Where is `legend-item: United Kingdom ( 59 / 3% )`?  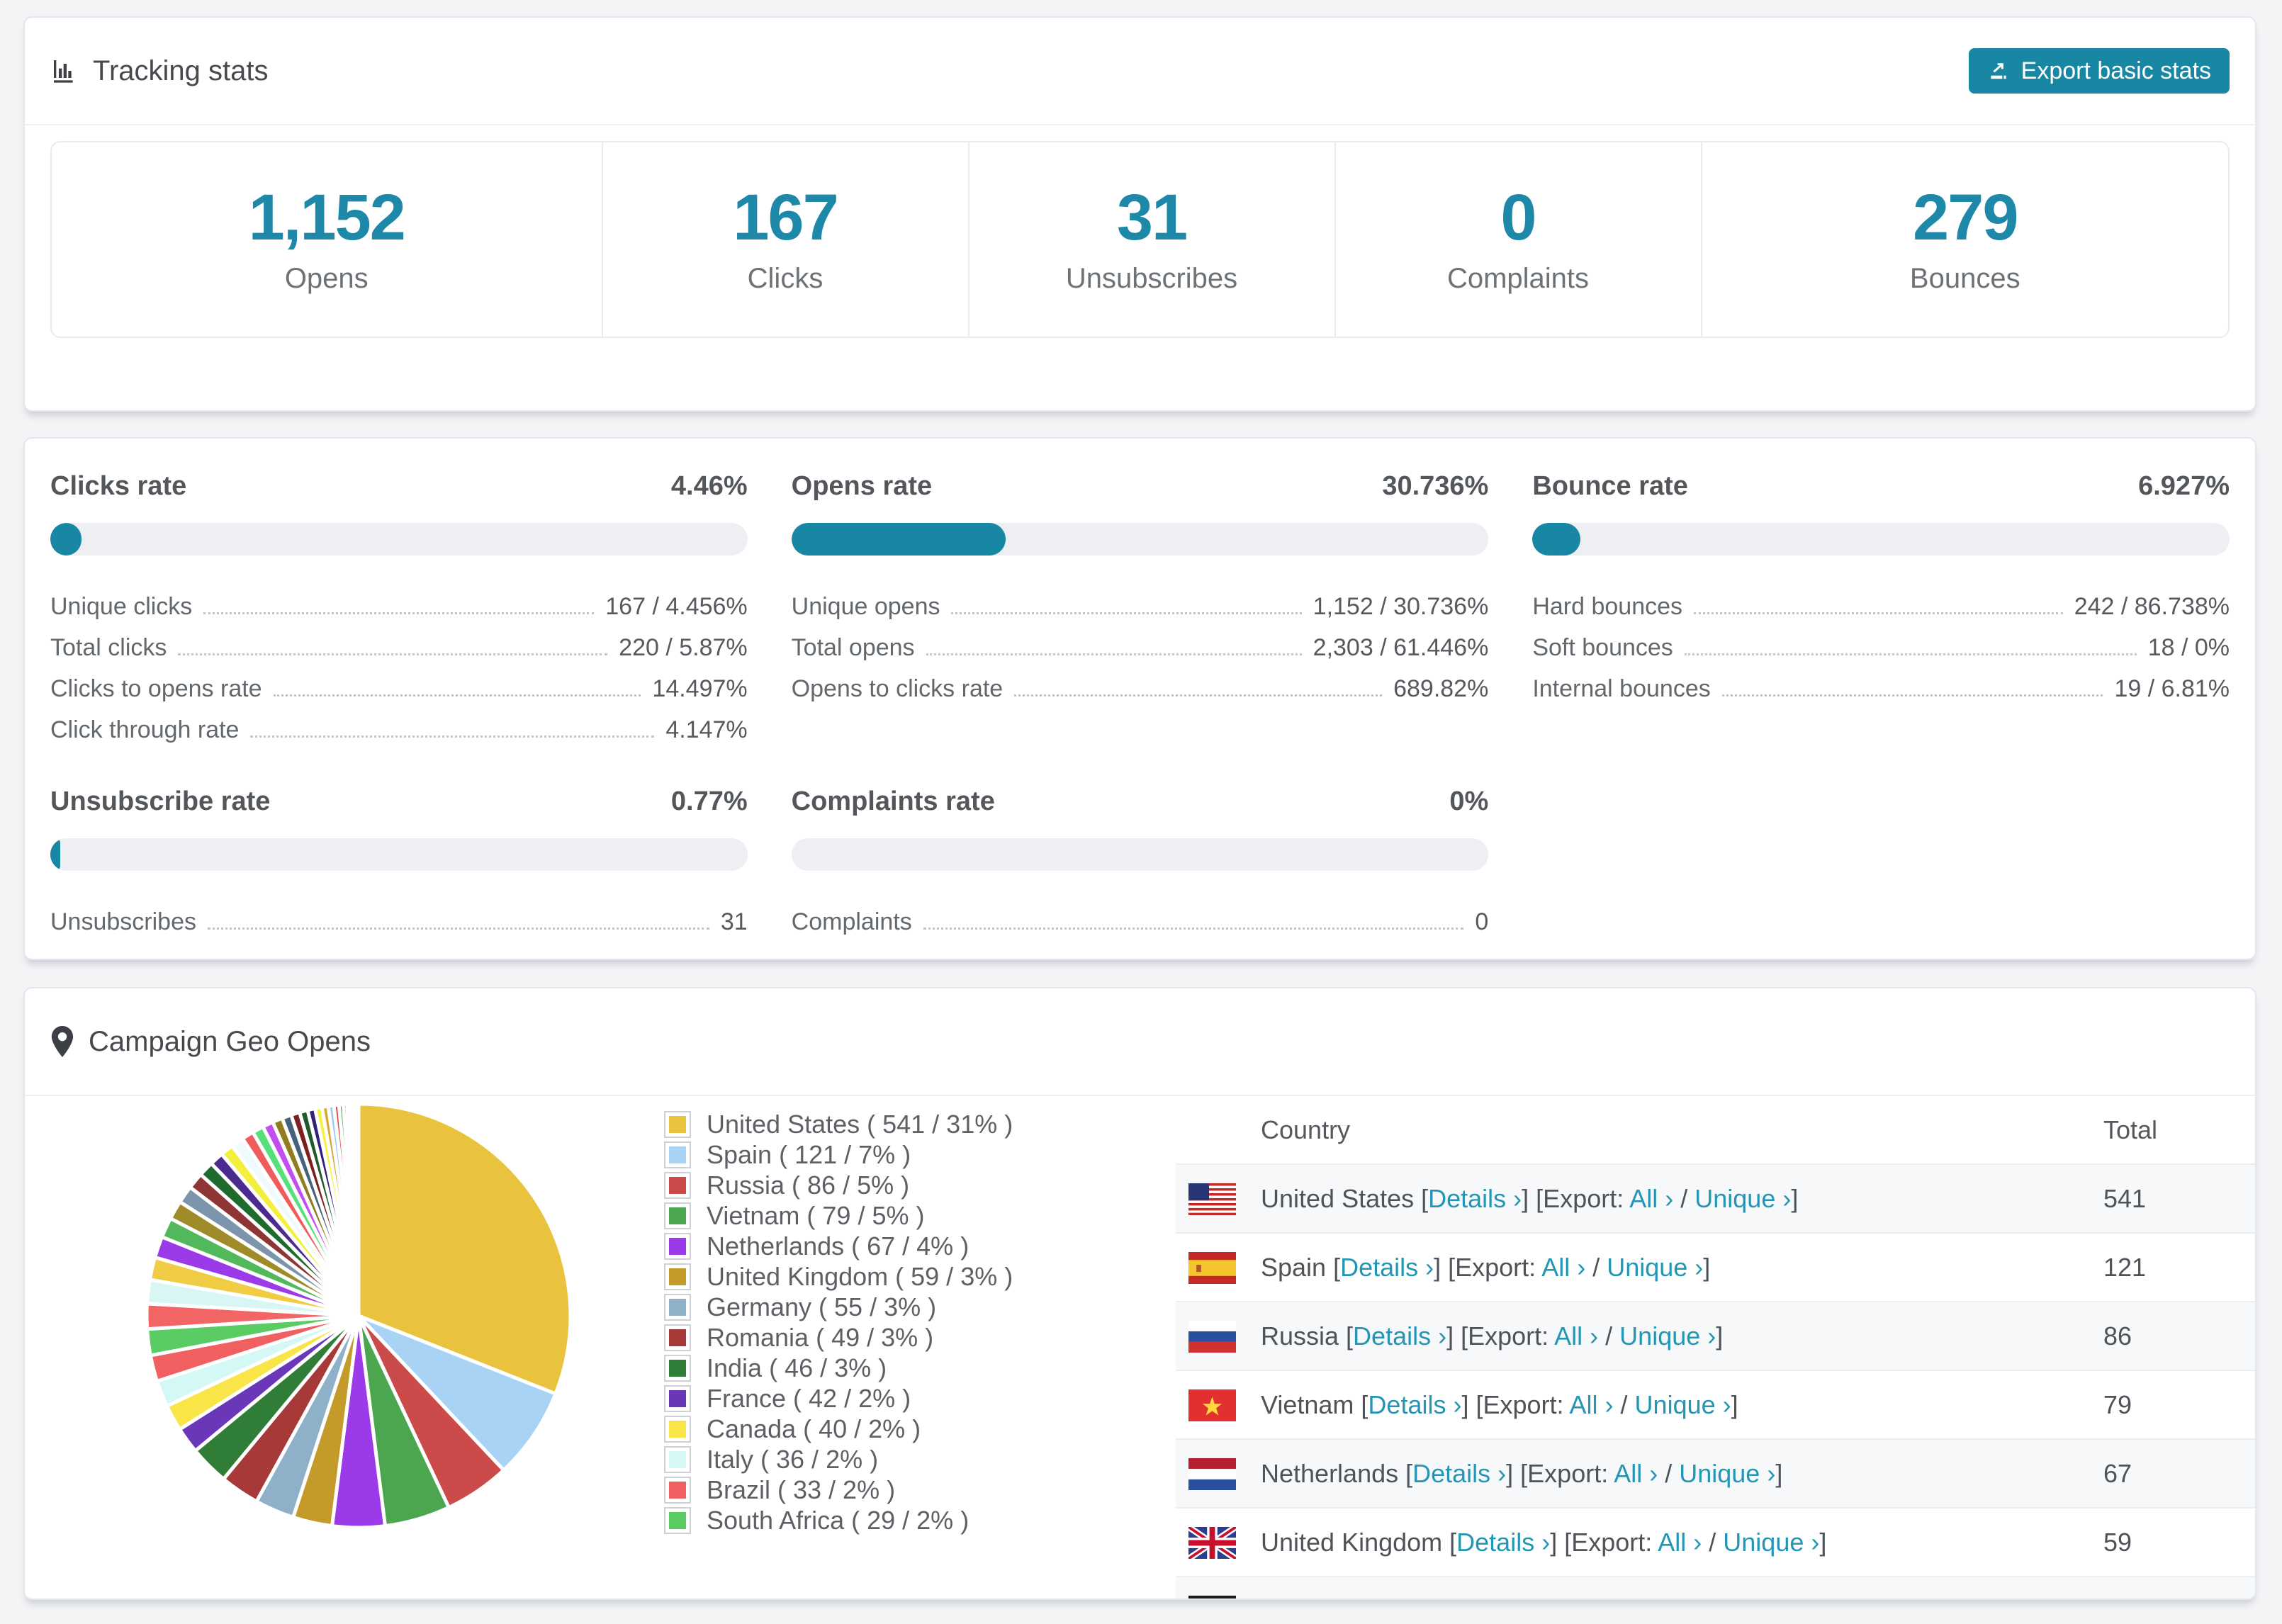
legend-item: United Kingdom ( 59 / 3% ) is located at coordinates (839, 1277).